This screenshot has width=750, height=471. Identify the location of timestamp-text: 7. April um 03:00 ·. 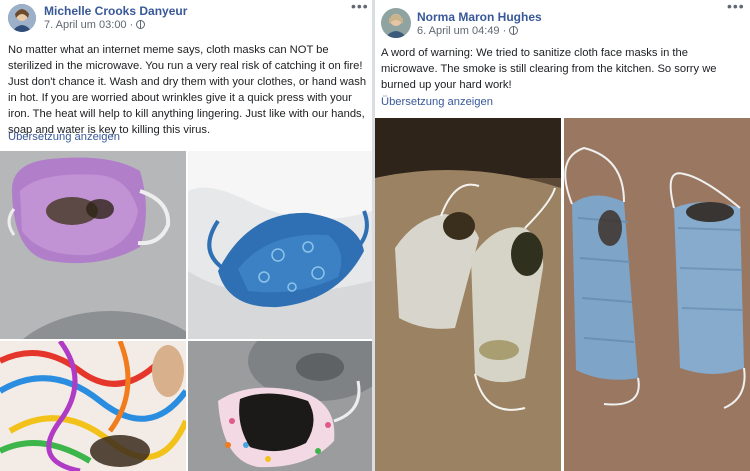
(88, 25).